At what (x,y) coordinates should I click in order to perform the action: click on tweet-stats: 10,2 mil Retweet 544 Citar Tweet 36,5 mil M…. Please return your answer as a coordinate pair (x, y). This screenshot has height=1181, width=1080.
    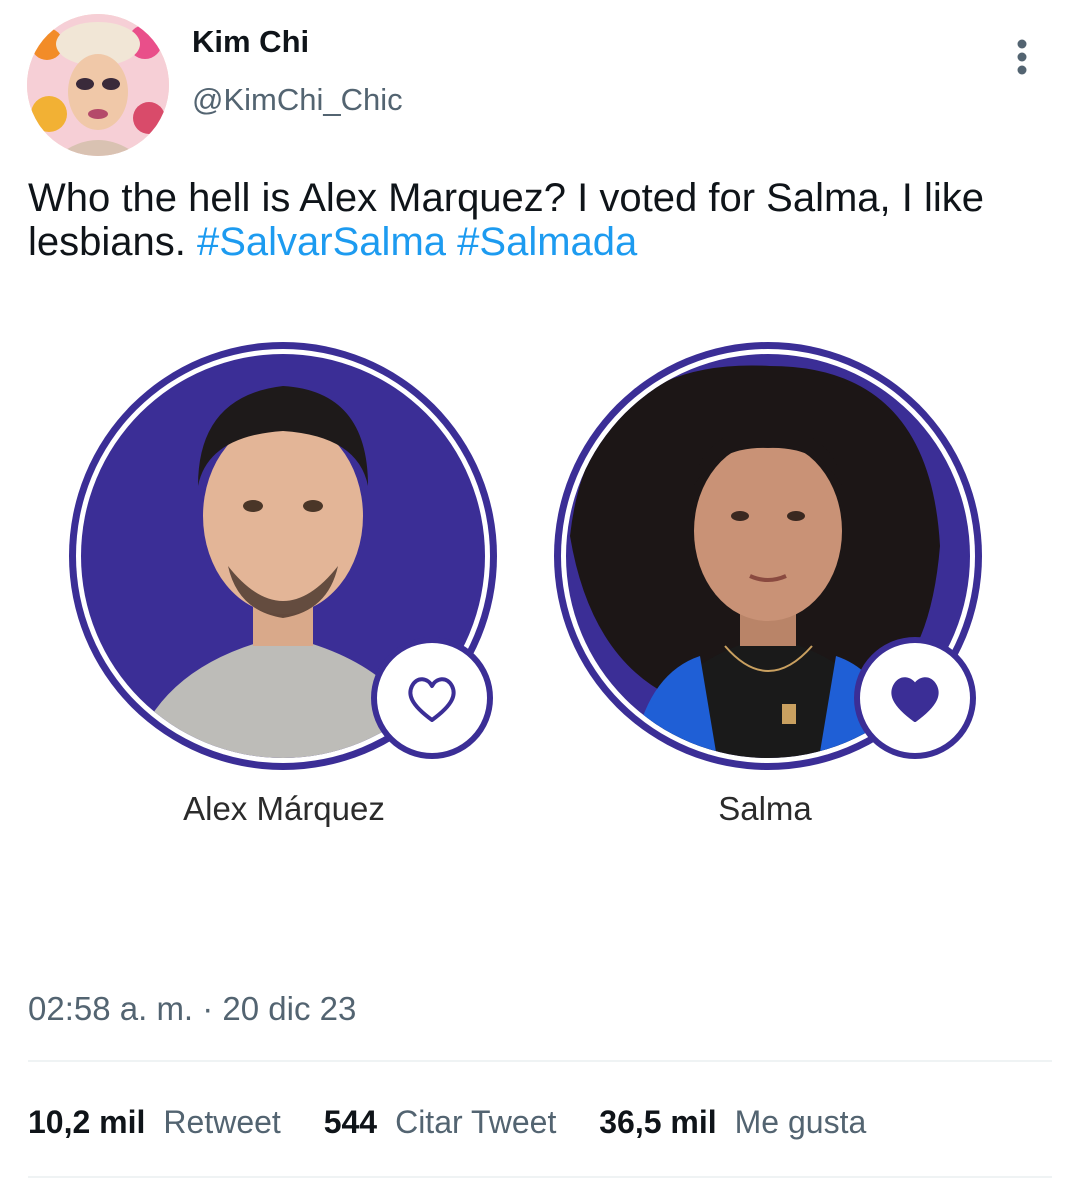
    Looking at the image, I should click on (464, 1122).